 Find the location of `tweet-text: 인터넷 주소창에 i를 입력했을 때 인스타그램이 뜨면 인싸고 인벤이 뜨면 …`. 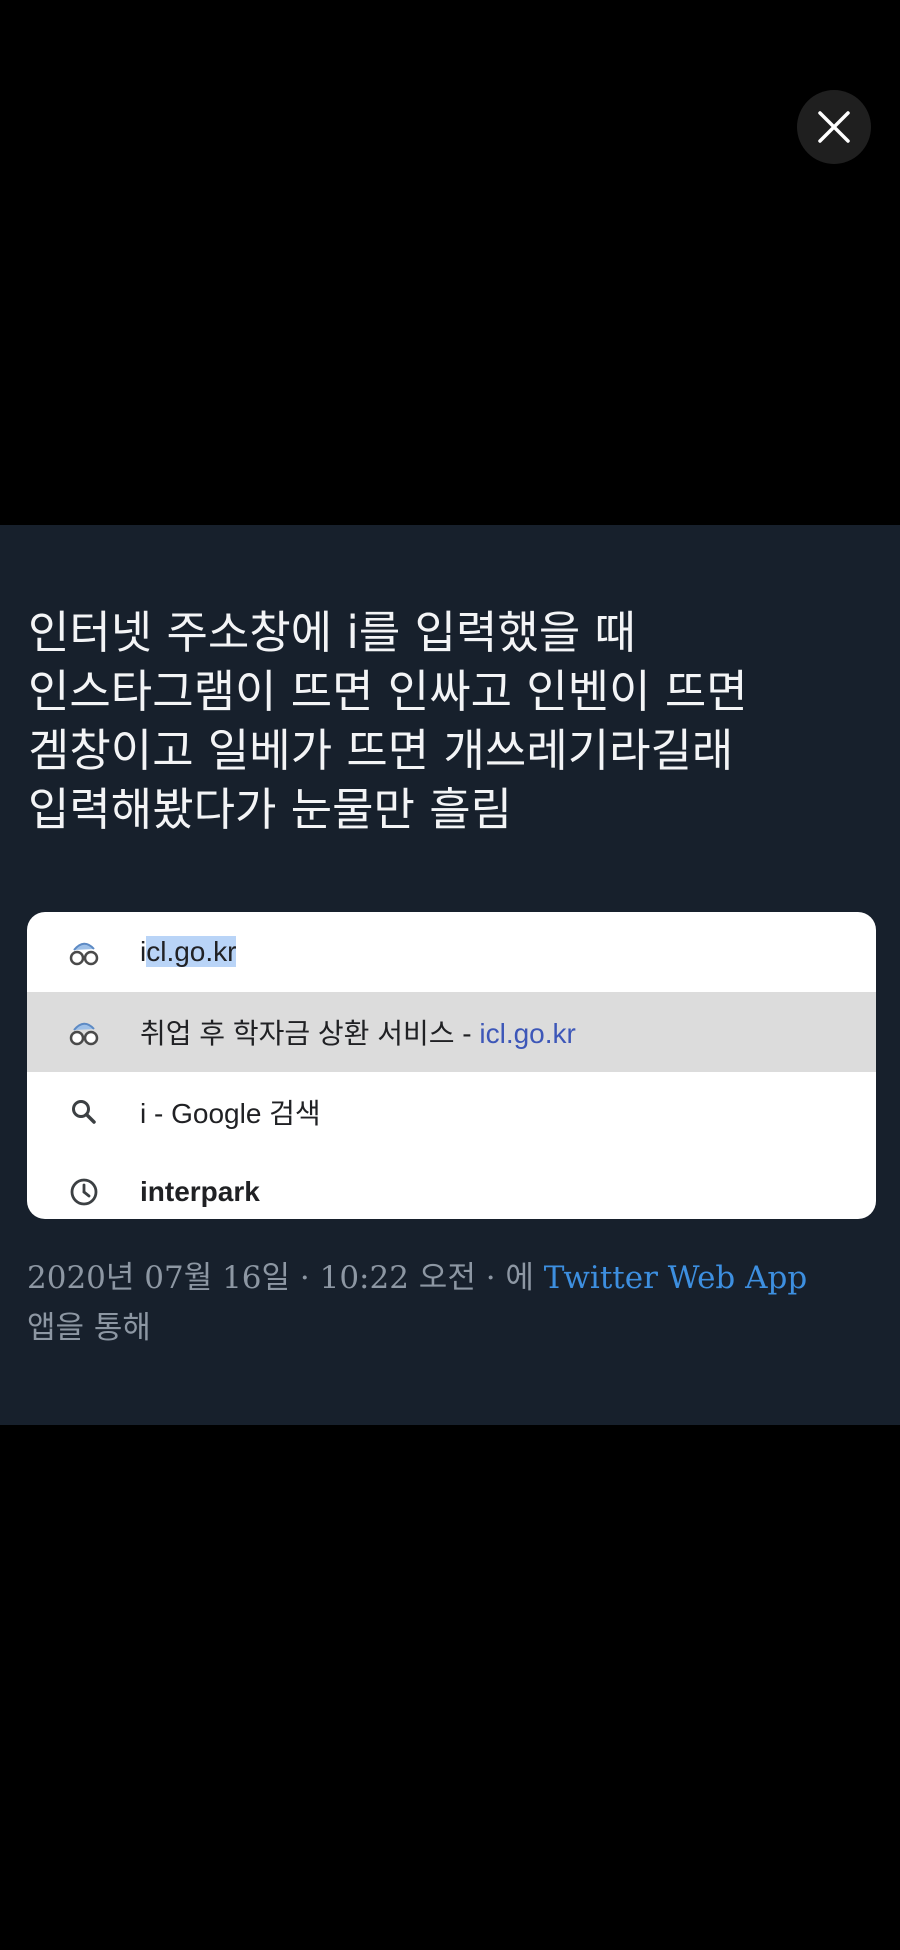

tweet-text: 인터넷 주소창에 i를 입력했을 때 인스타그램이 뜨면 인싸고 인벤이 뜨면 … is located at coordinates (458, 721).